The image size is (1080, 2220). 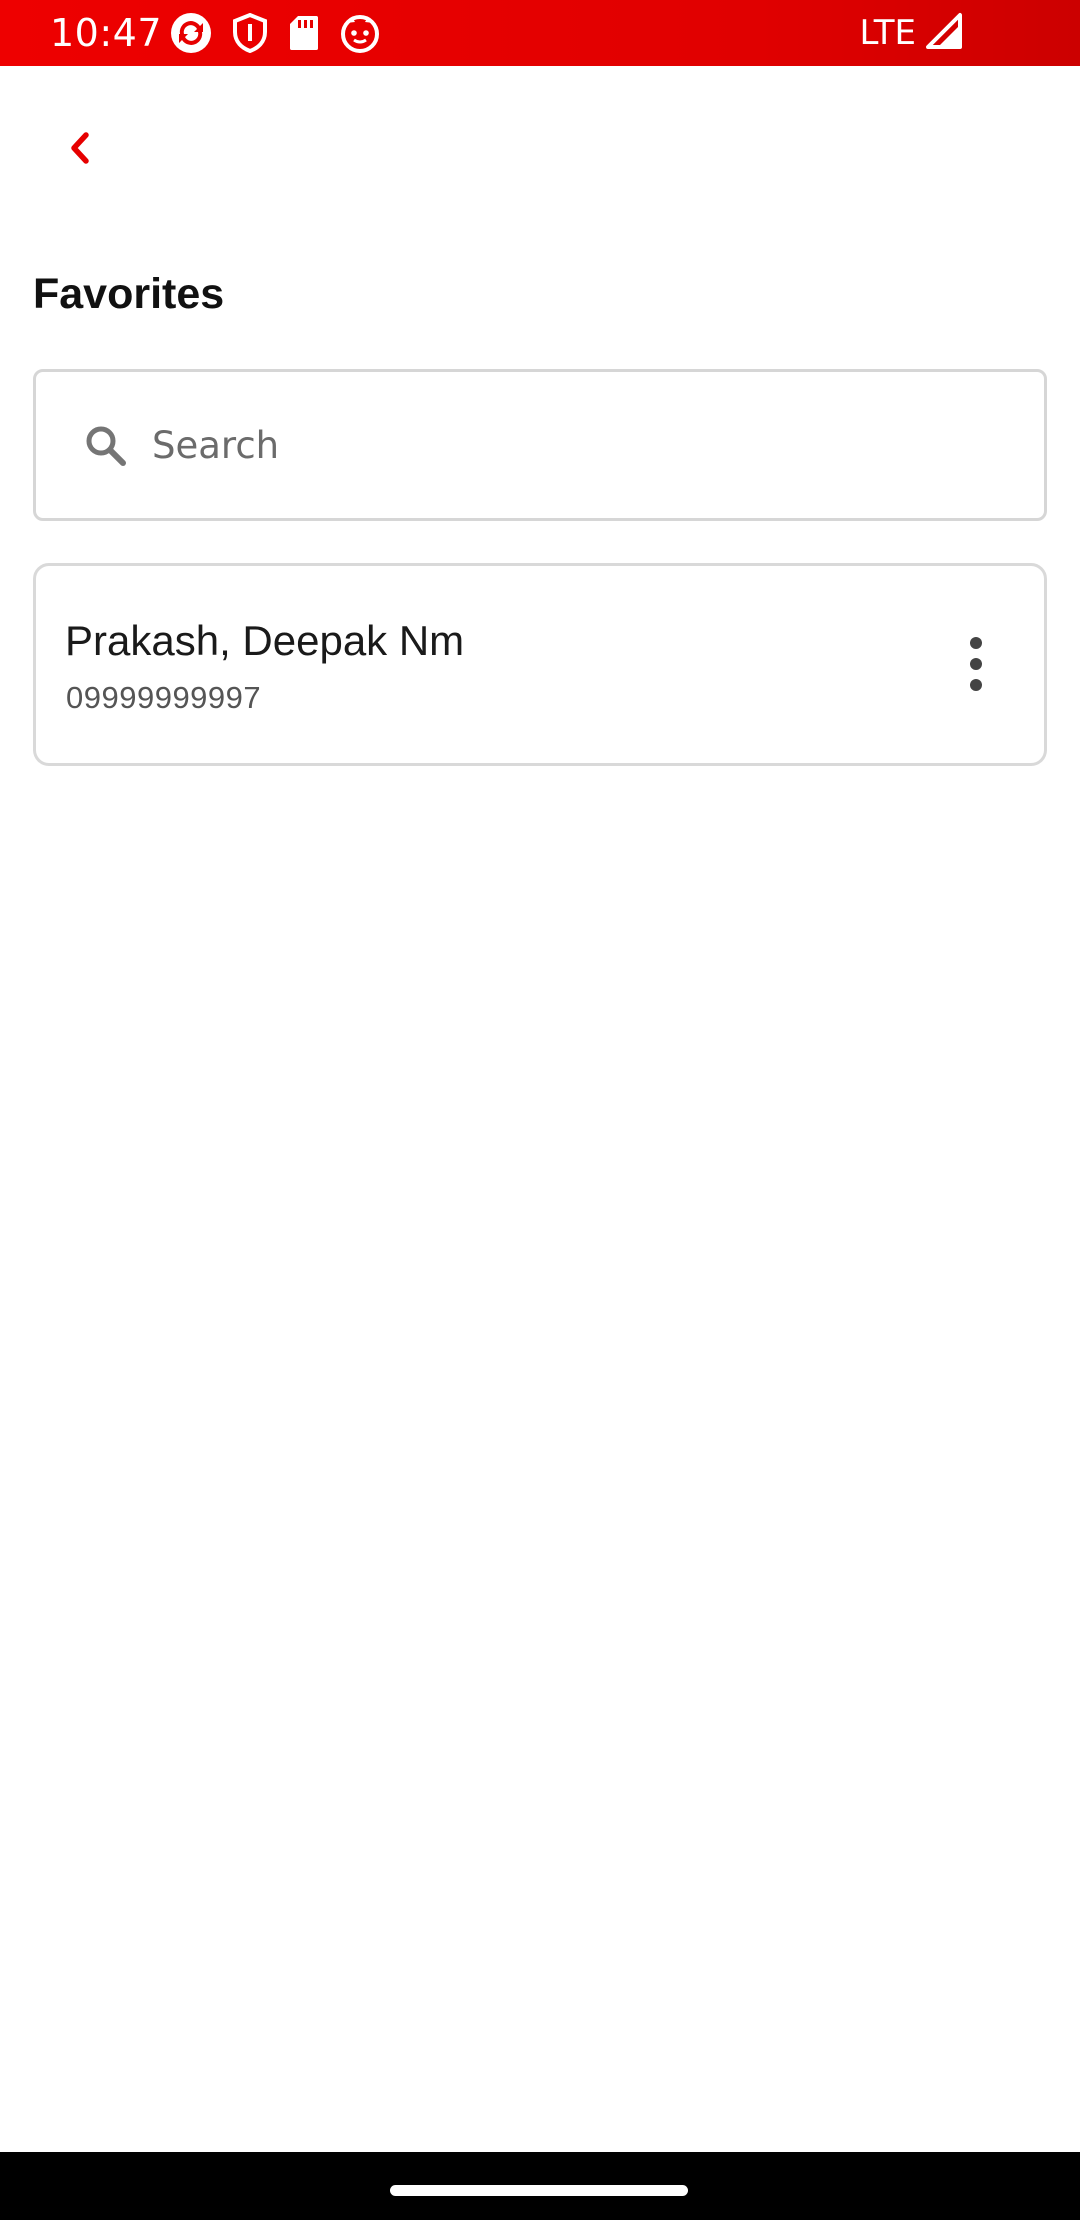 I want to click on status-notification-icons, so click(x=275, y=33).